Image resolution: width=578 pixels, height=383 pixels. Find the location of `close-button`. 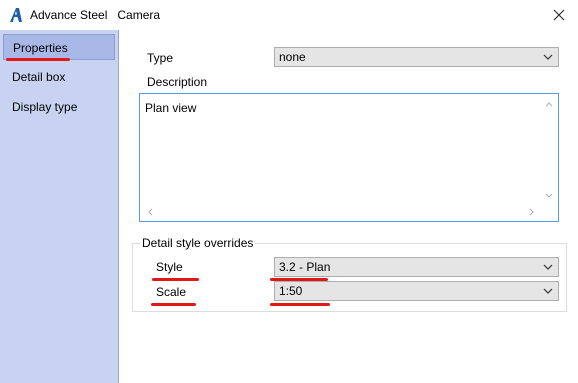

close-button is located at coordinates (559, 15).